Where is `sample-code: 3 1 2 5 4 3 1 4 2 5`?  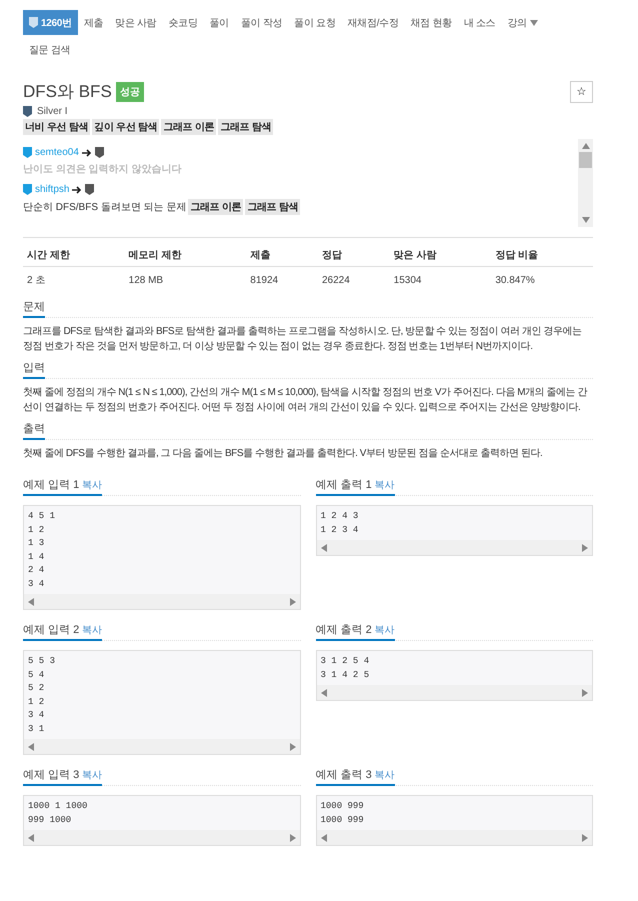
sample-code: 3 1 2 5 4 3 1 4 2 5 is located at coordinates (345, 668).